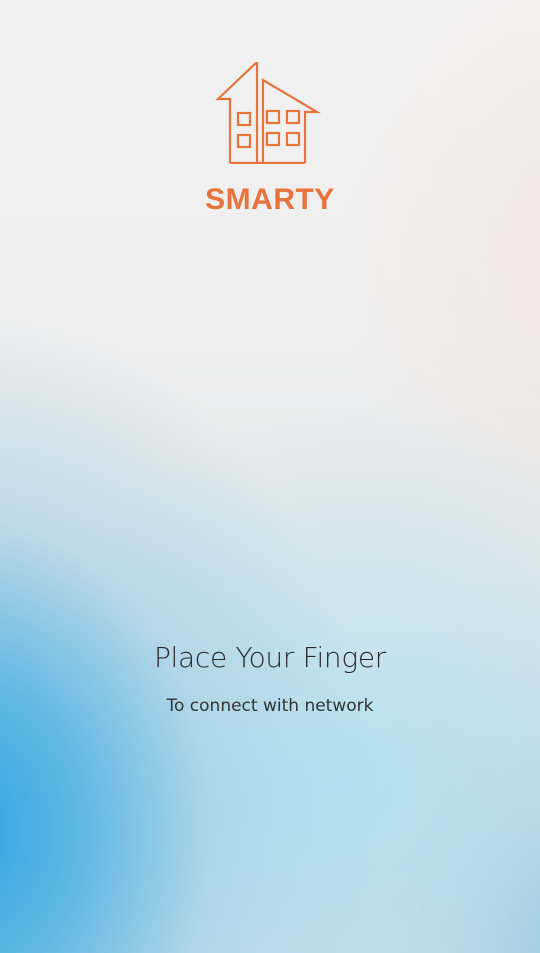  Describe the element at coordinates (270, 706) in the screenshot. I see `prompt-subline: To connect with network` at that location.